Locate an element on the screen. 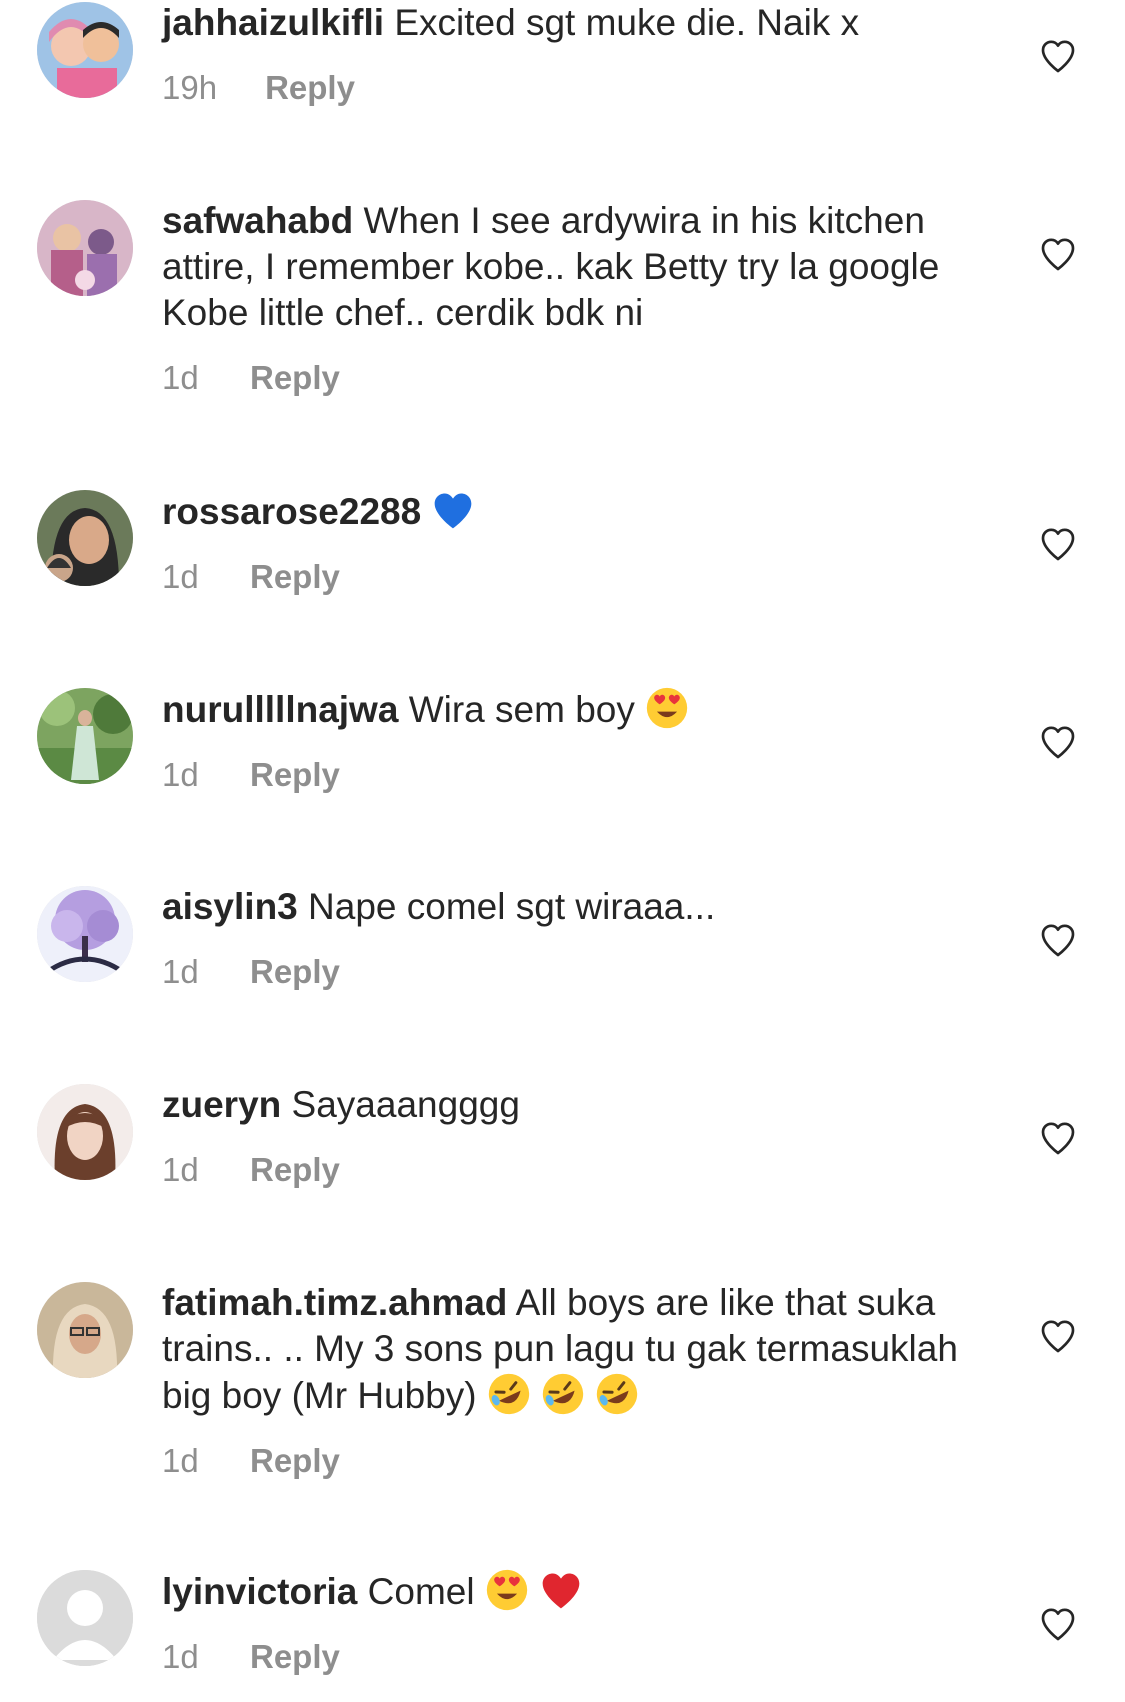  comment-text: rossarose2288 is located at coordinates (562, 511).